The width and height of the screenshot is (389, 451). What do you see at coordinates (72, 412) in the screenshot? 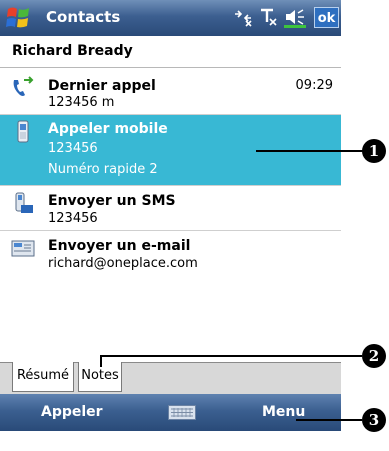
I see `call-softkey: Appeler` at bounding box center [72, 412].